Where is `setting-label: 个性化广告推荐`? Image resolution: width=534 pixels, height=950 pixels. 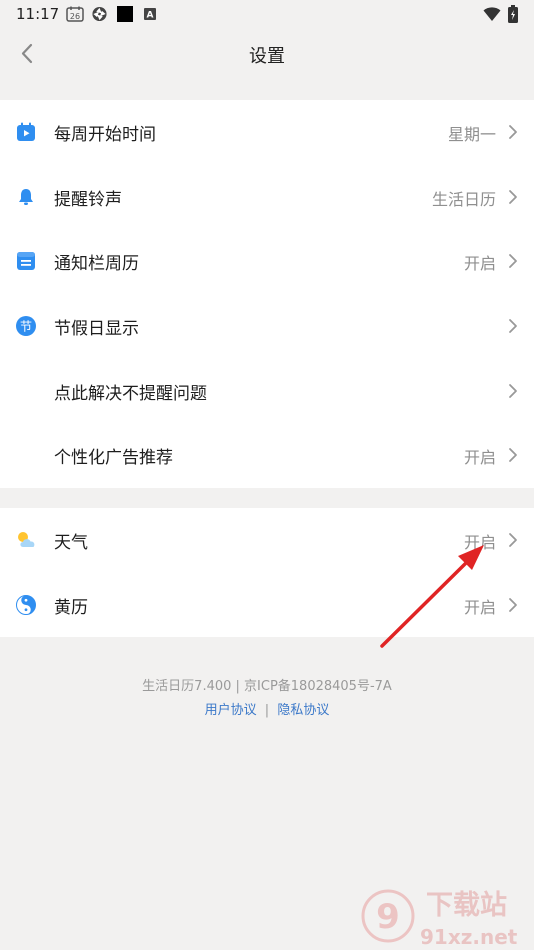
setting-label: 个性化广告推荐 is located at coordinates (113, 458).